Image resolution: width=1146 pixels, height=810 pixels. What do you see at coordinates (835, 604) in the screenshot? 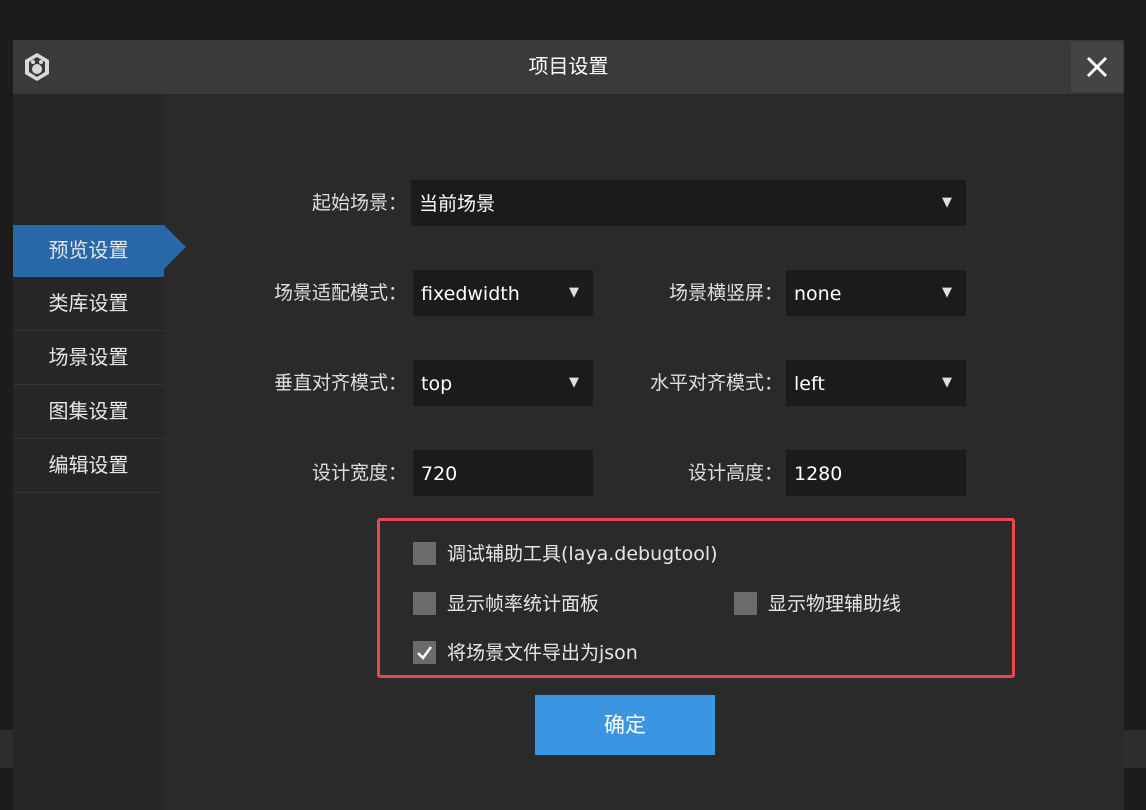
I see `show-physics-label: 显示物理辅助线` at bounding box center [835, 604].